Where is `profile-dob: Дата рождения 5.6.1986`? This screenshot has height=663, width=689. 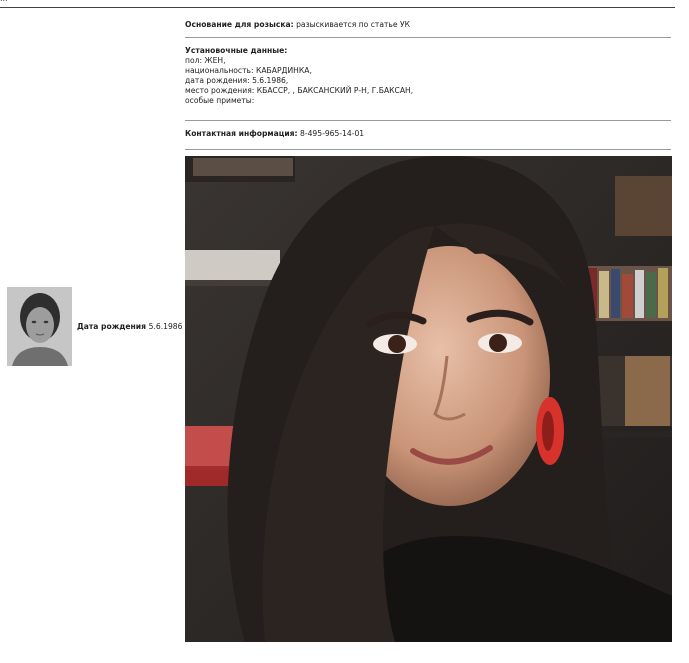 profile-dob: Дата рождения 5.6.1986 is located at coordinates (129, 327).